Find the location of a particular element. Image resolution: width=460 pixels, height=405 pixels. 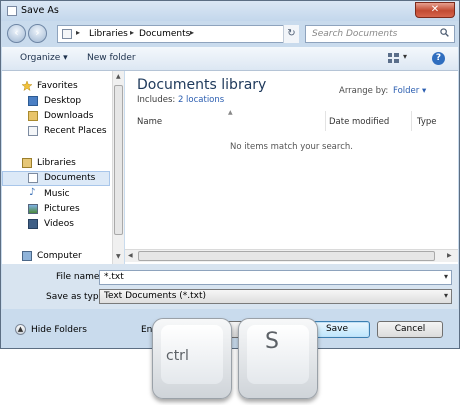

chevron-up-icon: ▲ is located at coordinates (20, 329).